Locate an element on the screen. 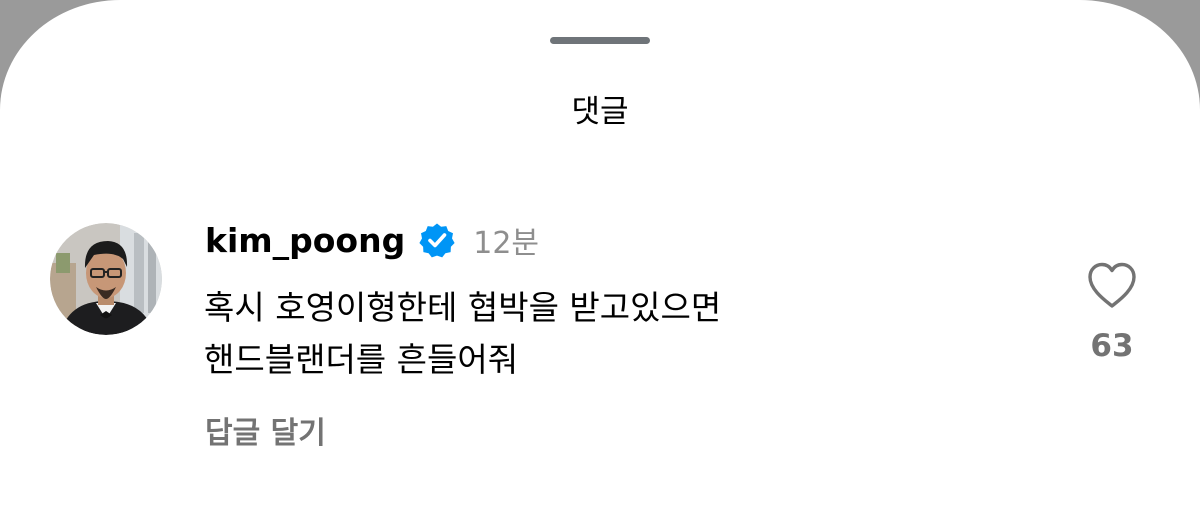  avatar-photo is located at coordinates (106, 279).